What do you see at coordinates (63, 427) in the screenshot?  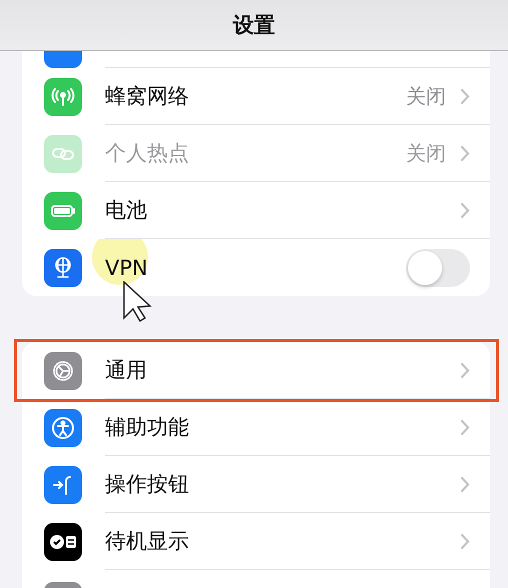 I see `accessibility-icon` at bounding box center [63, 427].